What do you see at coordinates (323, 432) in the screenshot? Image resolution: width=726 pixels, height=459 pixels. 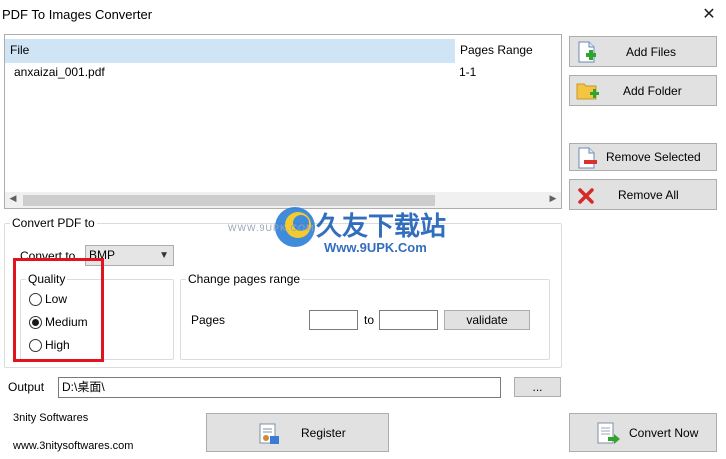 I see `register-label: Register` at bounding box center [323, 432].